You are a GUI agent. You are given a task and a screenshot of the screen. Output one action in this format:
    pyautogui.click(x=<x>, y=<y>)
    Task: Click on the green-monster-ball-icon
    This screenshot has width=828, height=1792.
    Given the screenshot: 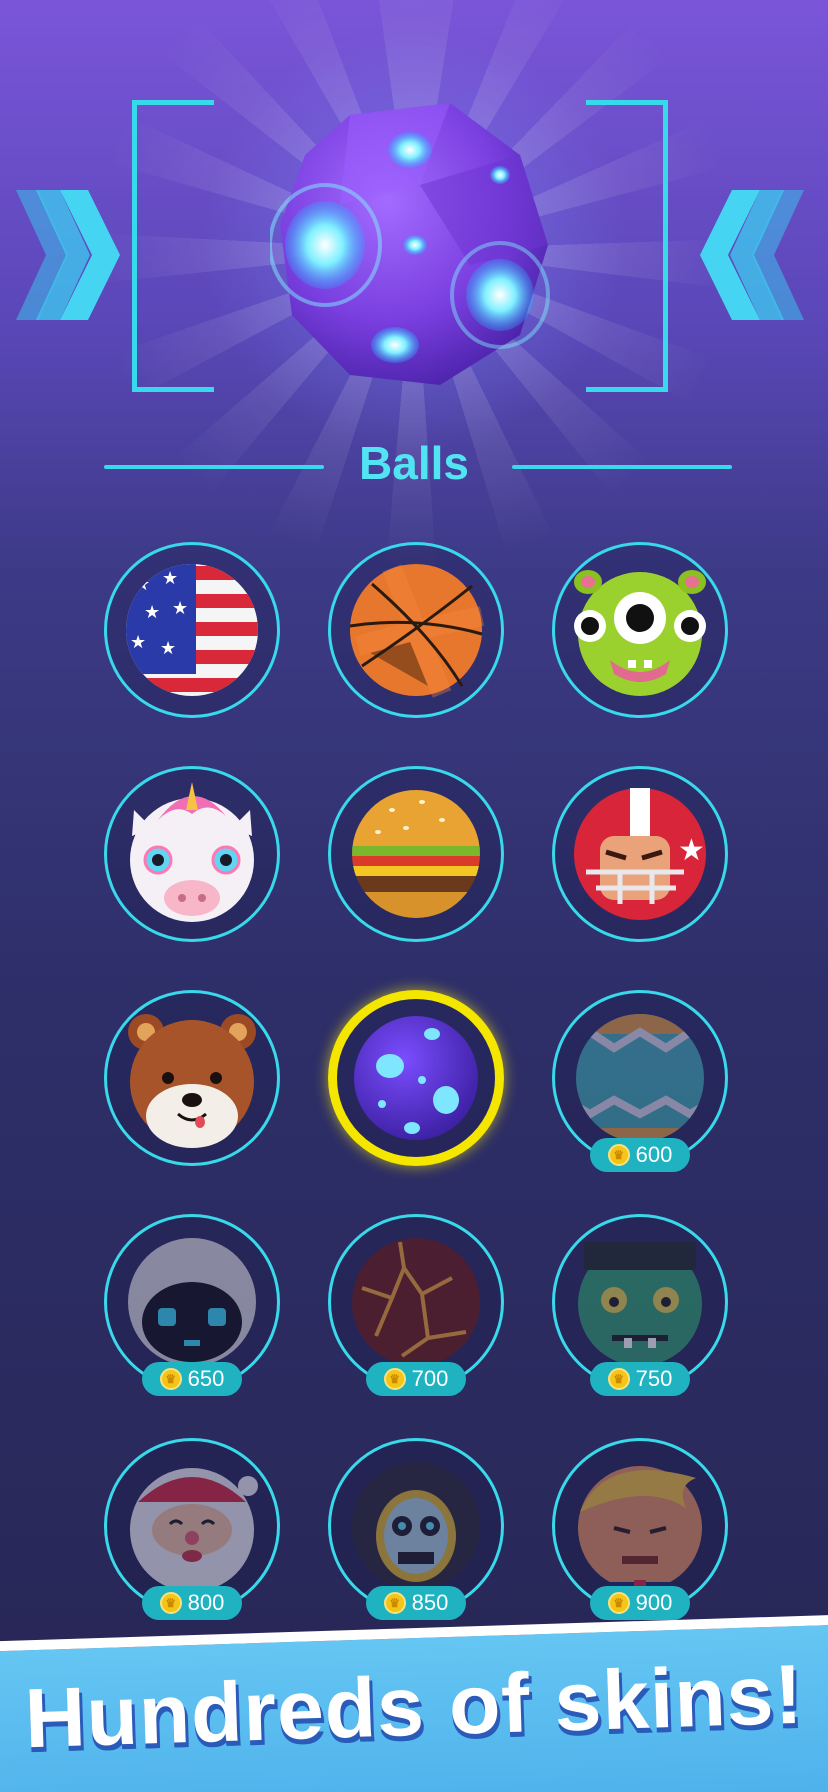 What is the action you would take?
    pyautogui.click(x=640, y=633)
    